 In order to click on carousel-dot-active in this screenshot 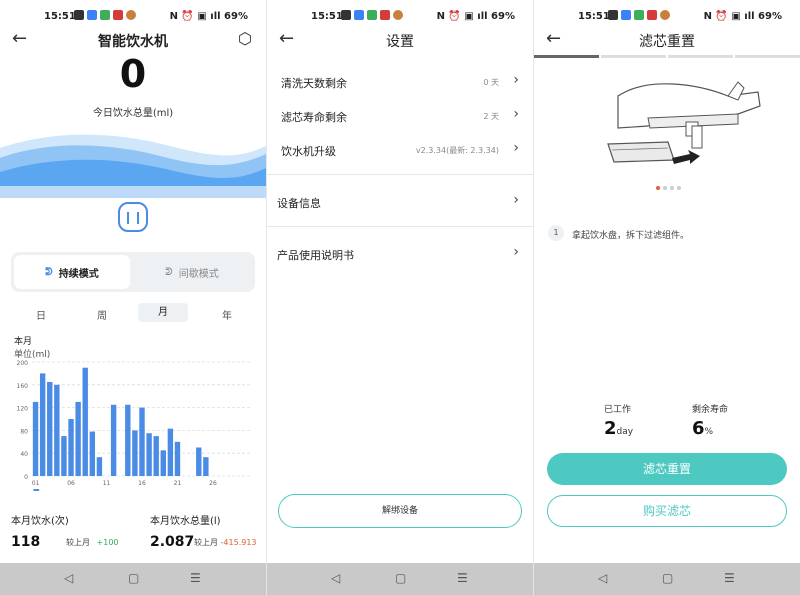, I will do `click(658, 188)`.